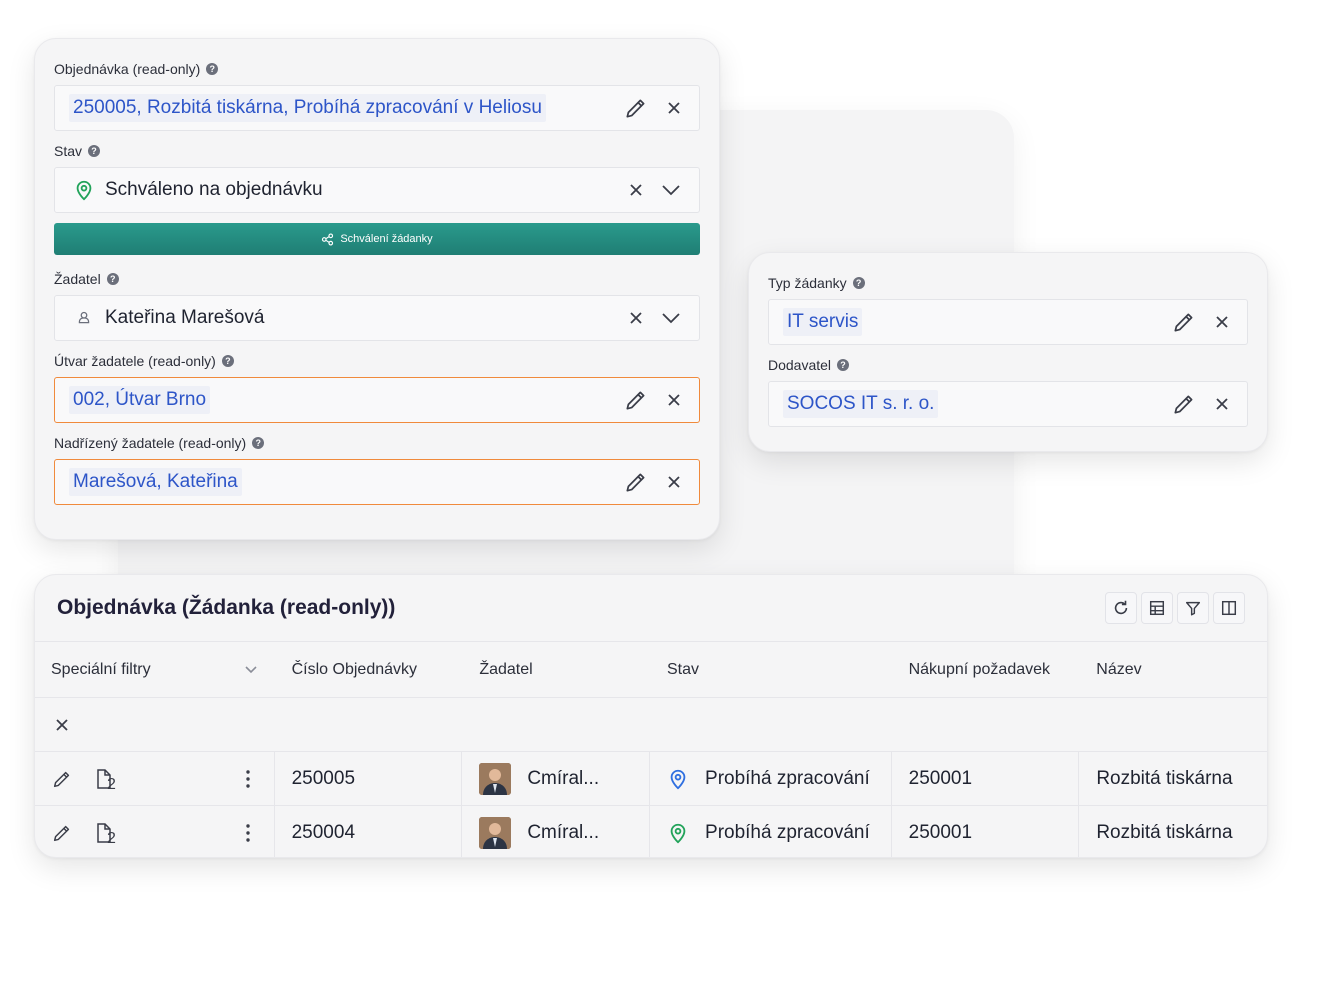  What do you see at coordinates (327, 239) in the screenshot?
I see `share-nodes-icon` at bounding box center [327, 239].